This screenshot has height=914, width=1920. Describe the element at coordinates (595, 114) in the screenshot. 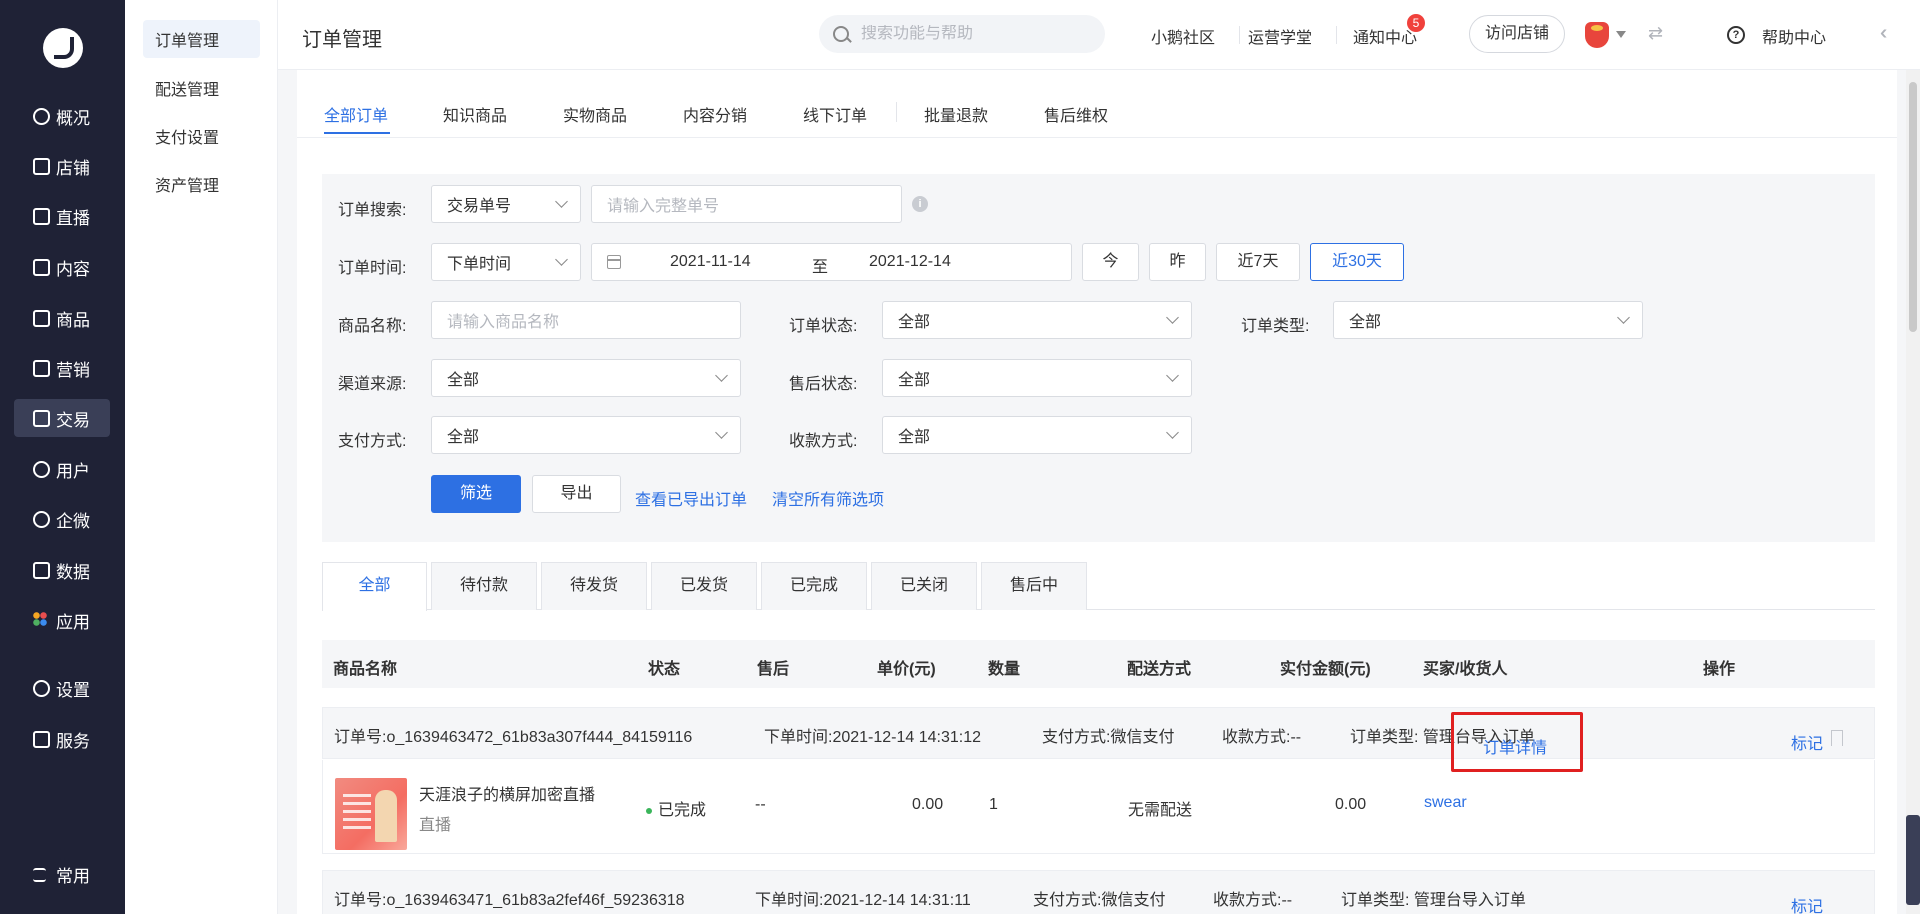

I see `tab-physical-products: 实物商品` at that location.